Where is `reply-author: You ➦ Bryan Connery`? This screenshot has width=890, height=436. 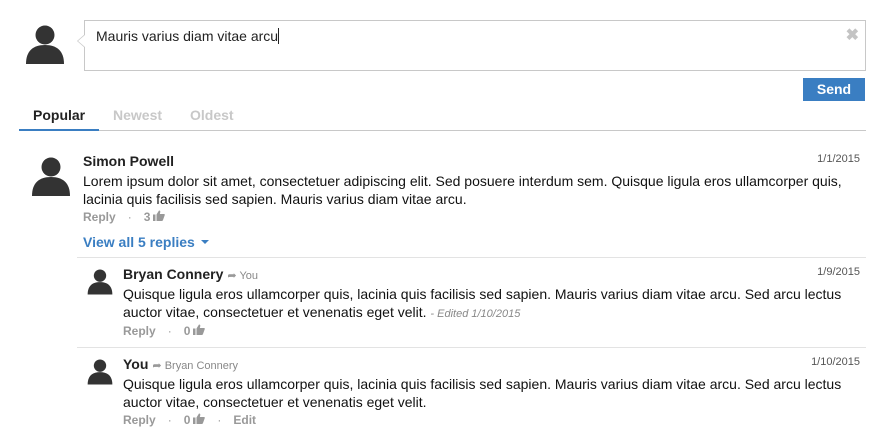 reply-author: You ➦ Bryan Connery is located at coordinates (180, 364).